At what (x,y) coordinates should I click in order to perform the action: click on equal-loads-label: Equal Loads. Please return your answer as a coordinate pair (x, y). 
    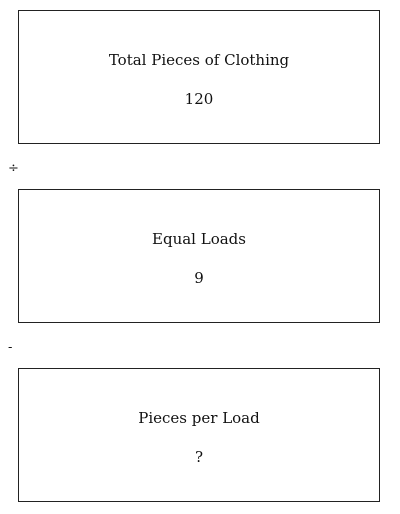
    Looking at the image, I should click on (199, 239).